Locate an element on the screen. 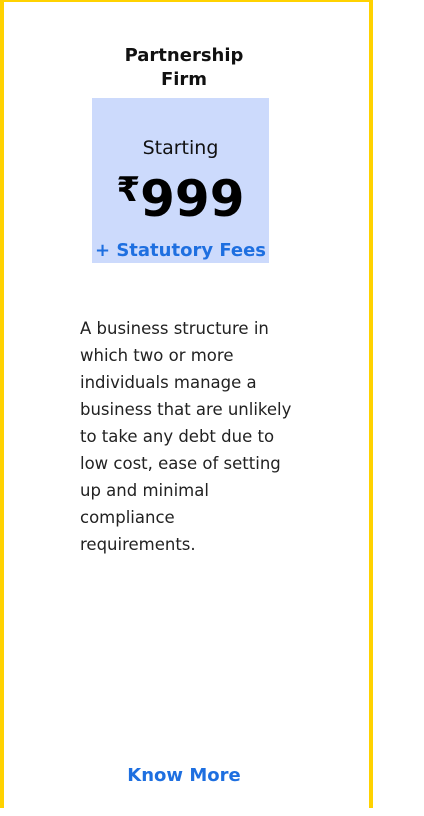 The width and height of the screenshot is (424, 816). card-title: Partnership Firm is located at coordinates (184, 67).